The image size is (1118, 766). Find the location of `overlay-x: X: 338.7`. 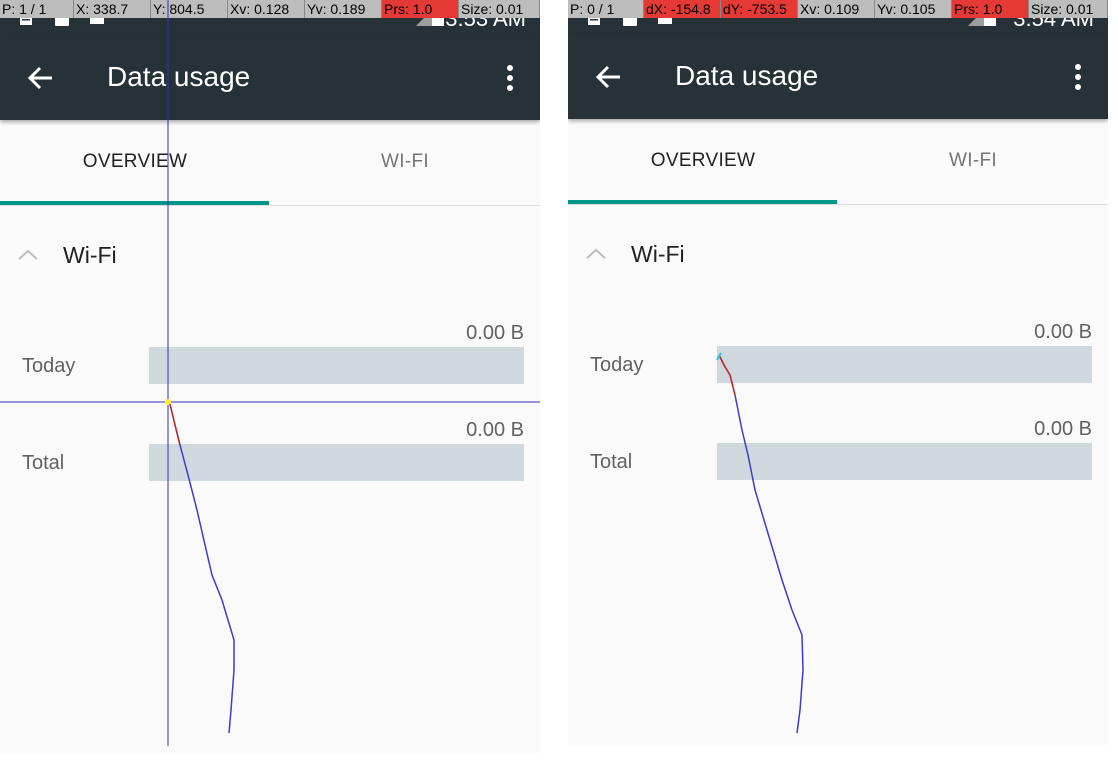

overlay-x: X: 338.7 is located at coordinates (112, 9).